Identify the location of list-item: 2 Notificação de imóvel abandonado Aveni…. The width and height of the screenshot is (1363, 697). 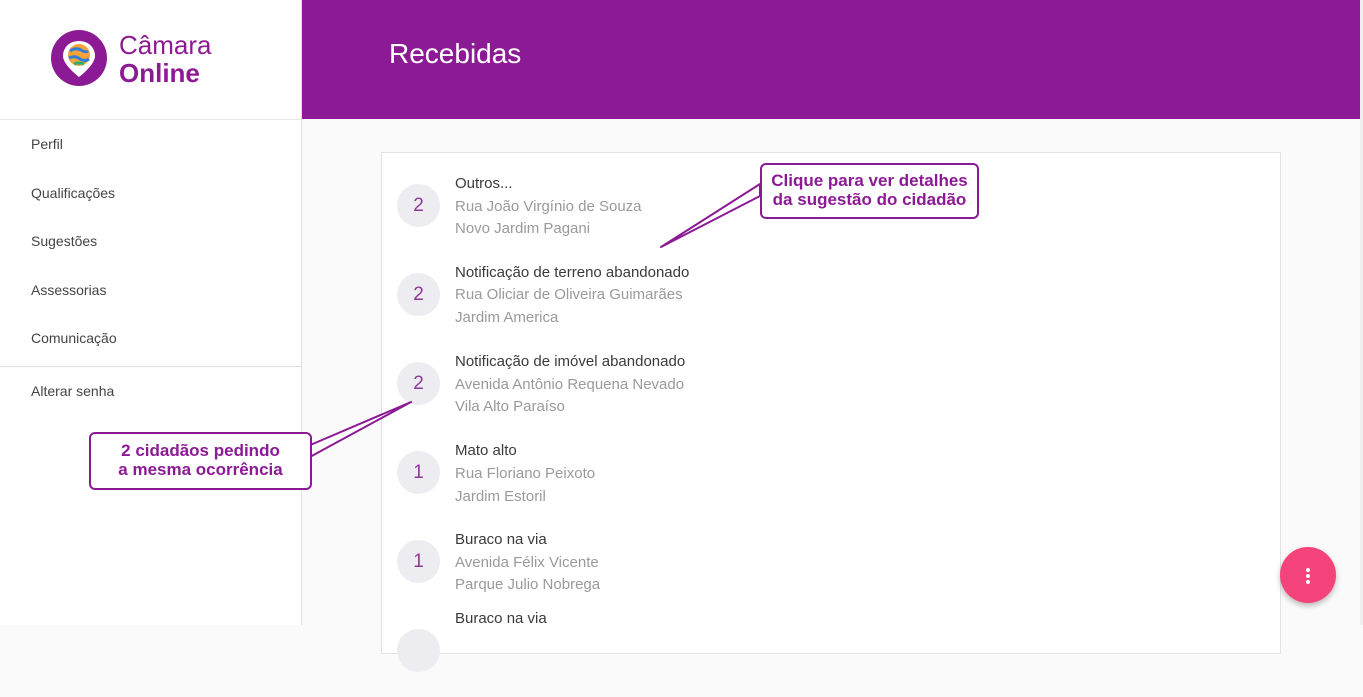
(831, 385).